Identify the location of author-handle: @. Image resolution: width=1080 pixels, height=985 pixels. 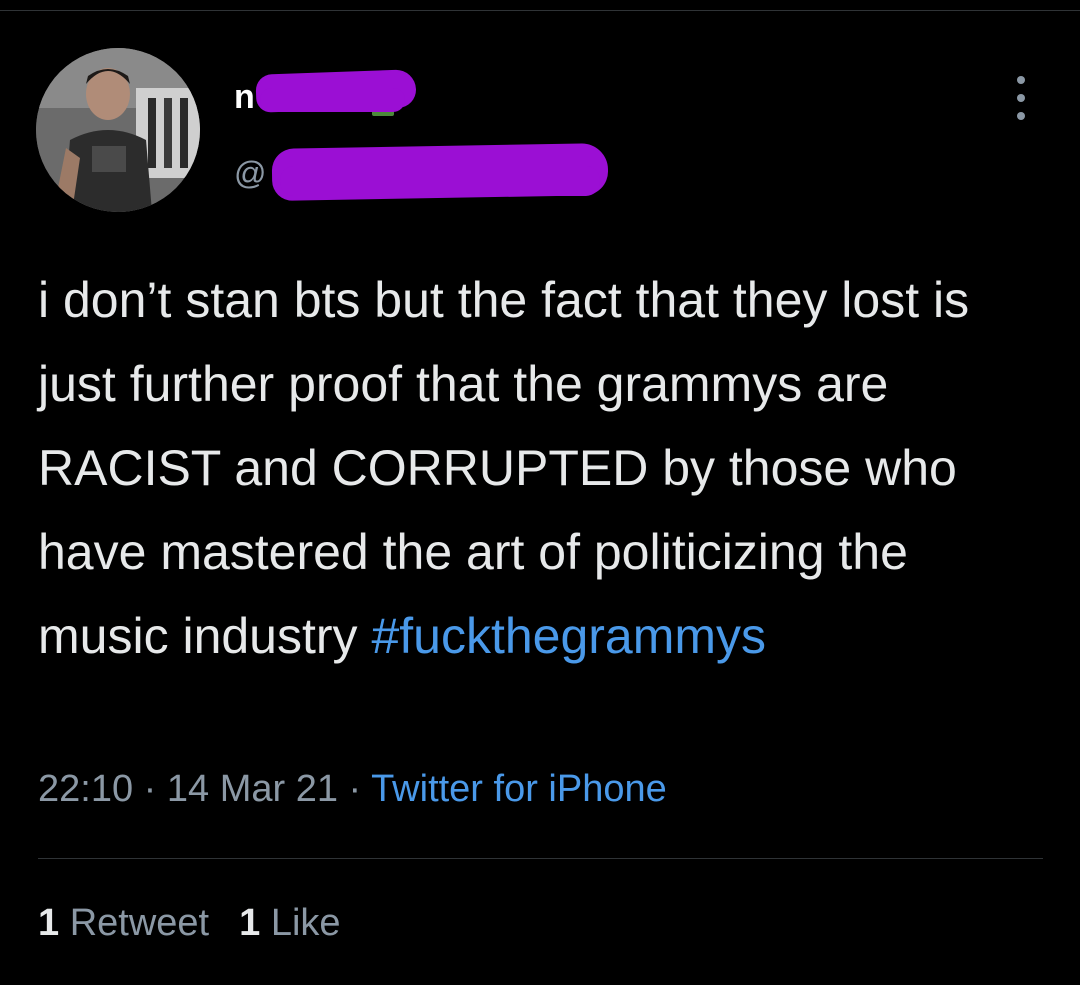
(250, 173).